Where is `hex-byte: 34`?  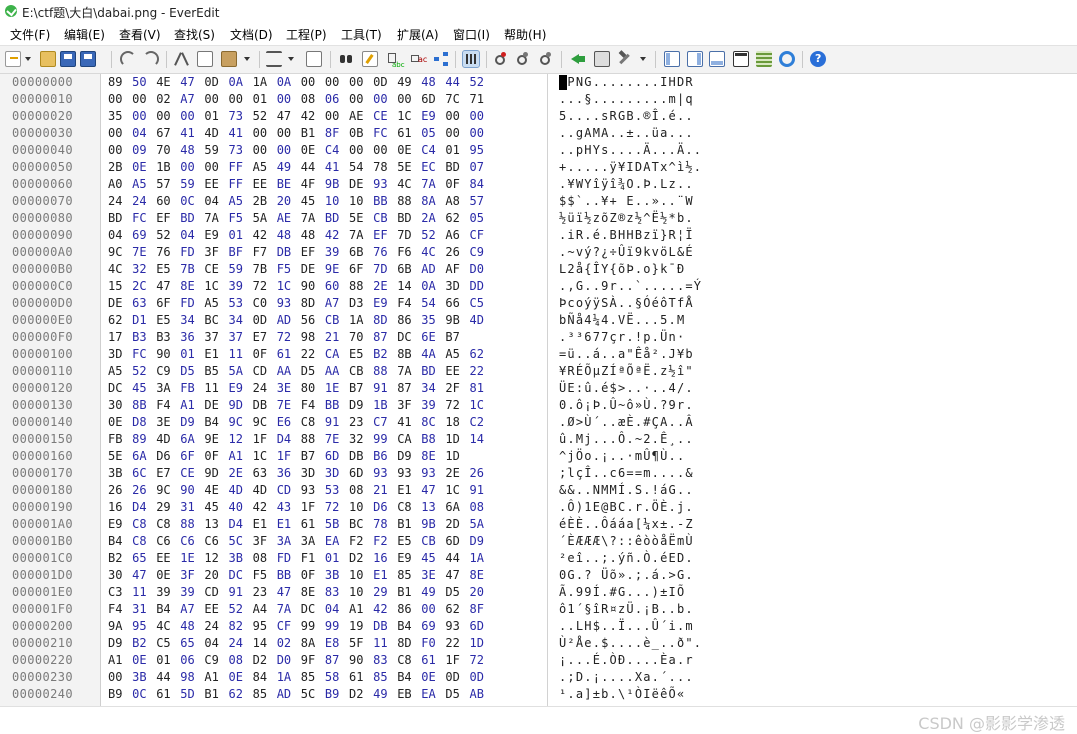
hex-byte: 34 is located at coordinates (430, 388).